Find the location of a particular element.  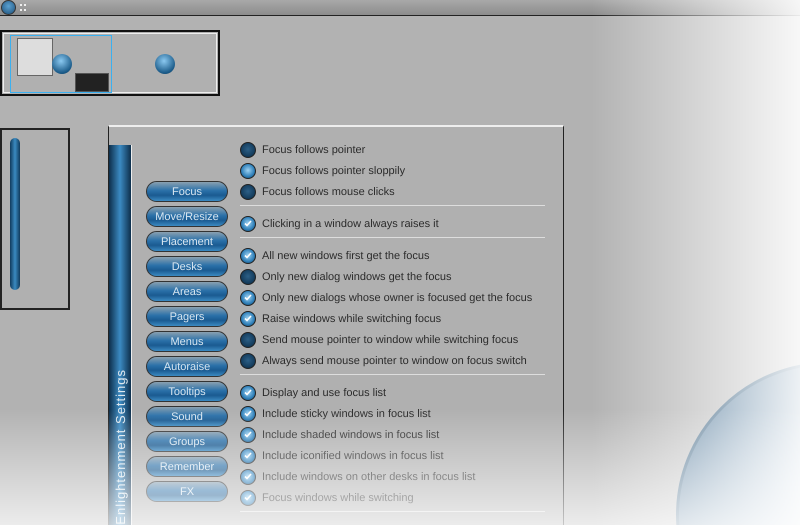

category-button: Areas is located at coordinates (187, 291).